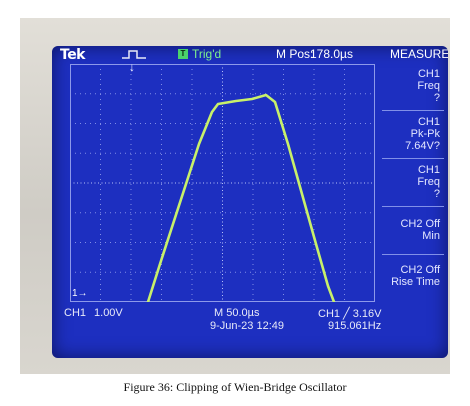 The width and height of the screenshot is (470, 406). Describe the element at coordinates (428, 86) in the screenshot. I see `measure-slot-1-type: Freq` at that location.